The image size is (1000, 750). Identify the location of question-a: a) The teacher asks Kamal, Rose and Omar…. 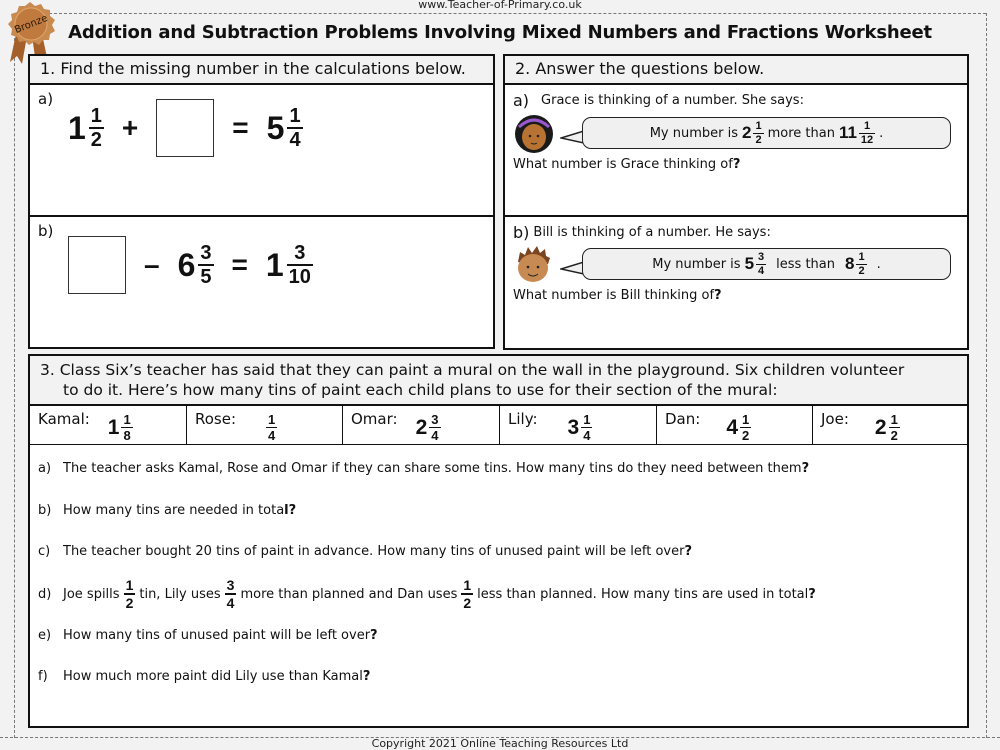
(424, 468).